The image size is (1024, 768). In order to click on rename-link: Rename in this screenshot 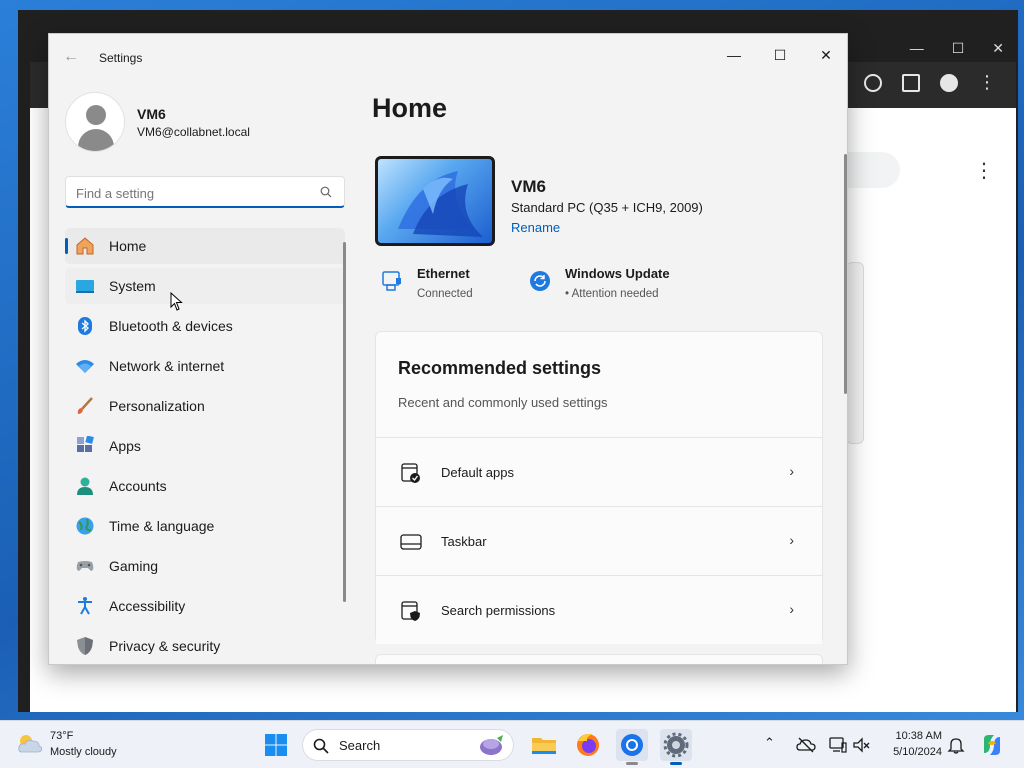, I will do `click(535, 227)`.